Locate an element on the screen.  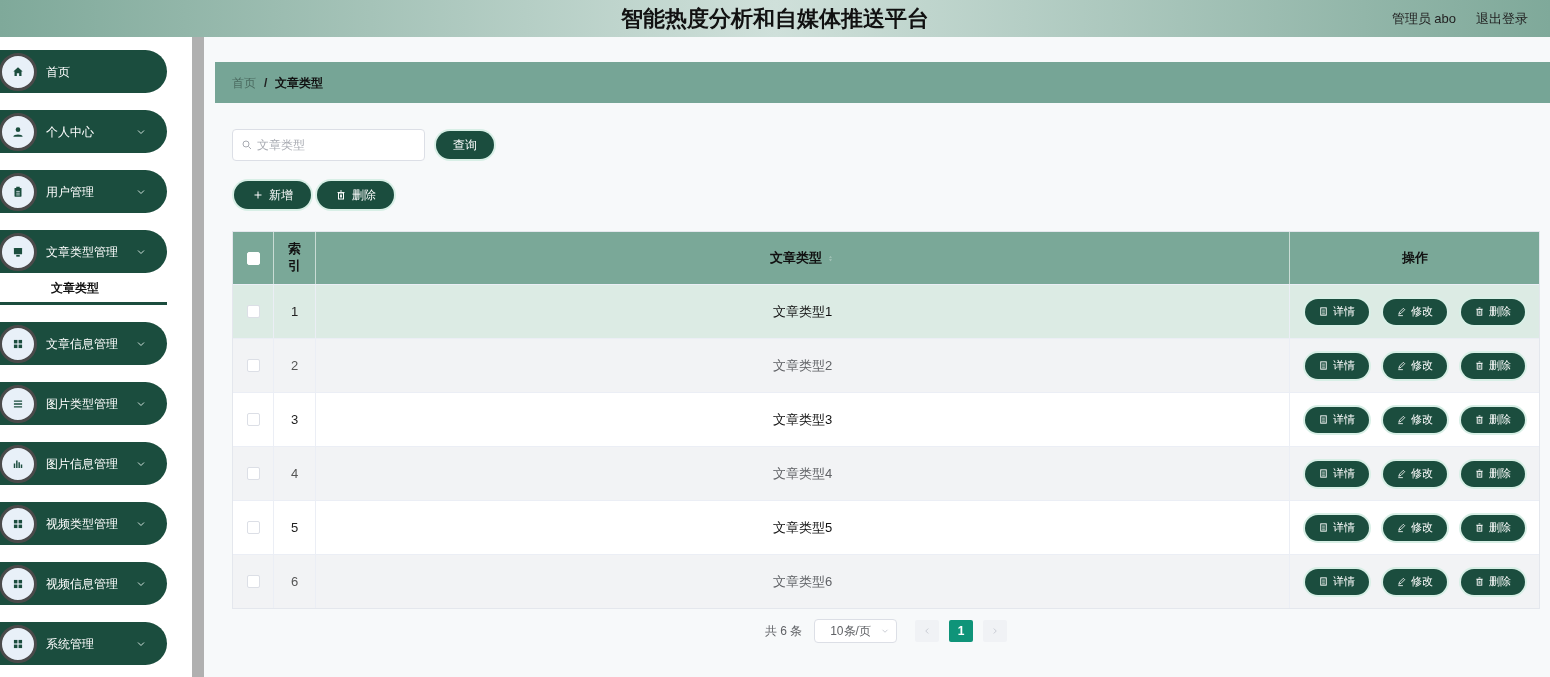
search-field: 文章类型 is located at coordinates (328, 145).